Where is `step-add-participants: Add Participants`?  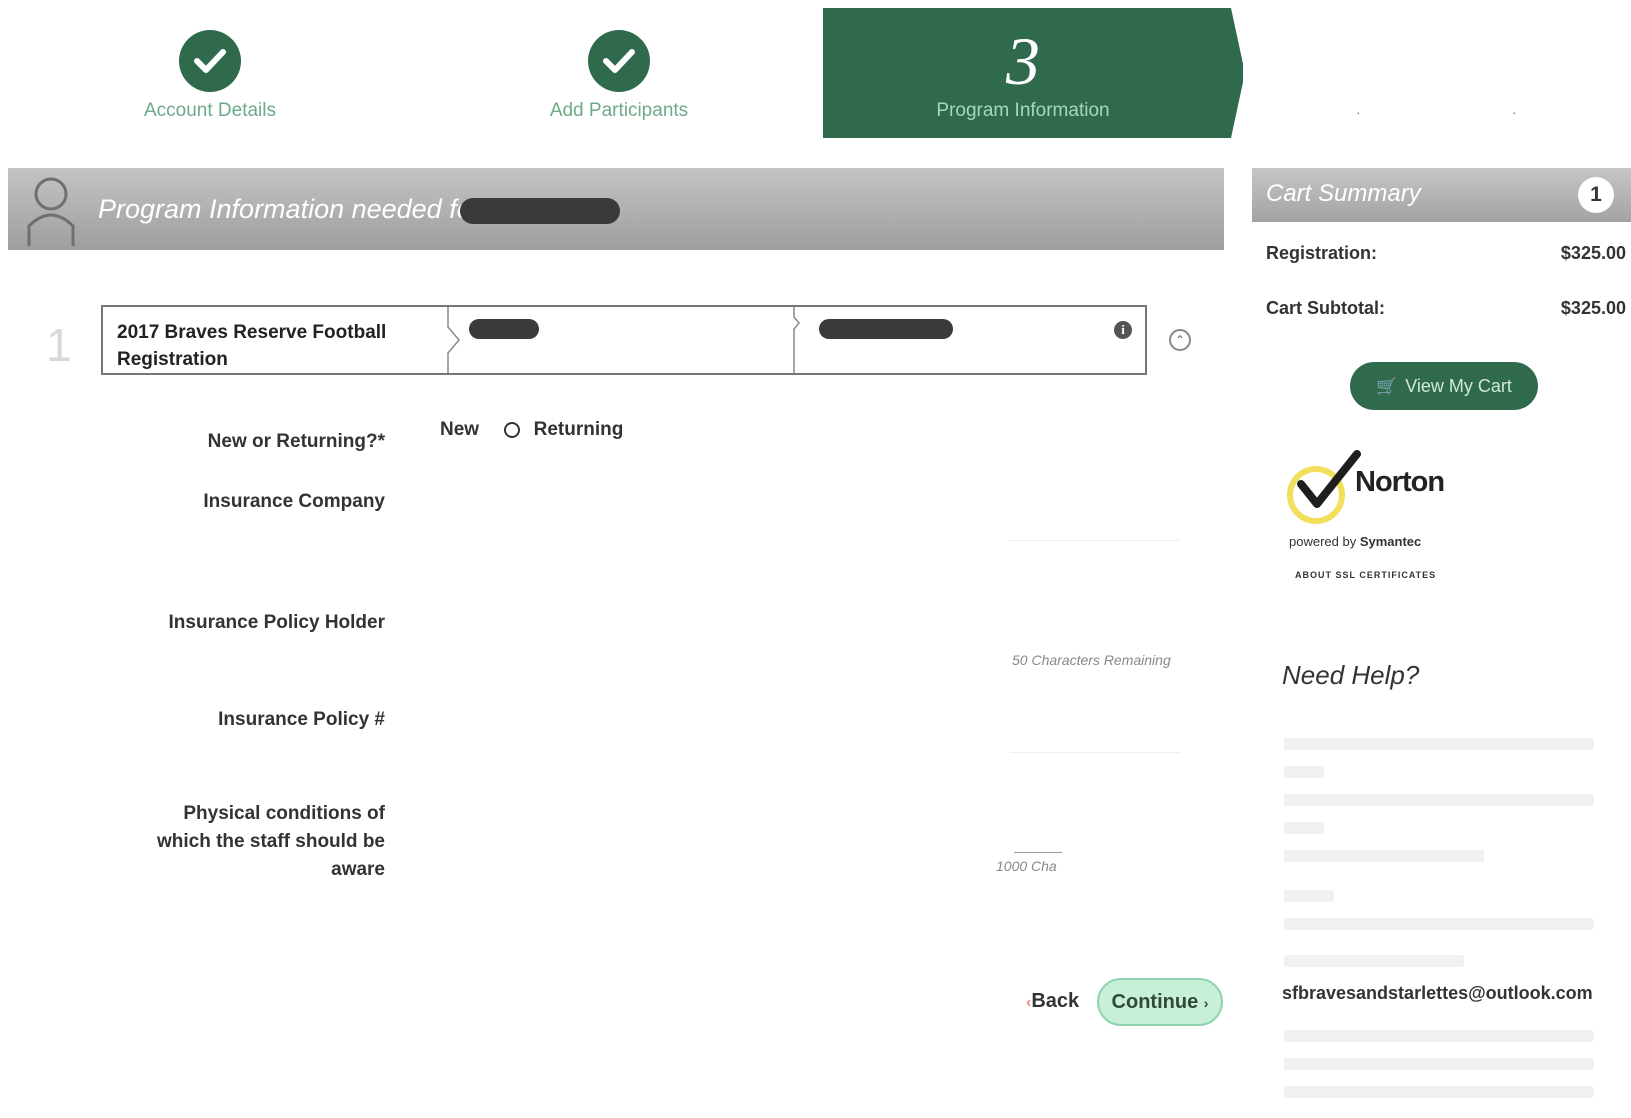 step-add-participants: Add Participants is located at coordinates (619, 61).